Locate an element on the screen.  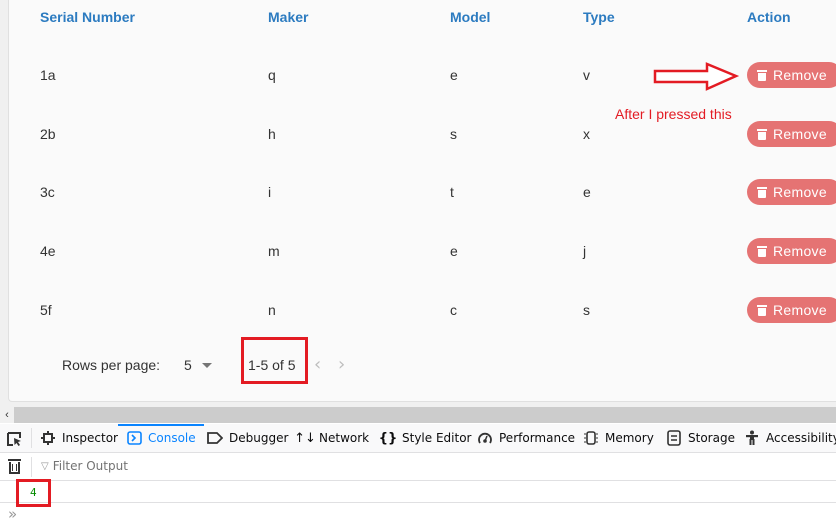
header-action: Action is located at coordinates (769, 17).